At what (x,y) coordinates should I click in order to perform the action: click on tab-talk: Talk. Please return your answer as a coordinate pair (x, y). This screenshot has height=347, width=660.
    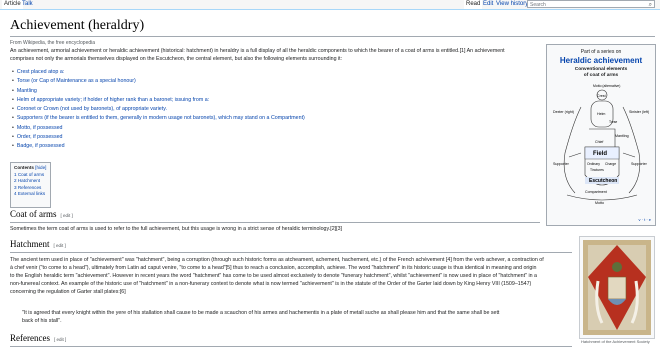
    Looking at the image, I should click on (27, 4).